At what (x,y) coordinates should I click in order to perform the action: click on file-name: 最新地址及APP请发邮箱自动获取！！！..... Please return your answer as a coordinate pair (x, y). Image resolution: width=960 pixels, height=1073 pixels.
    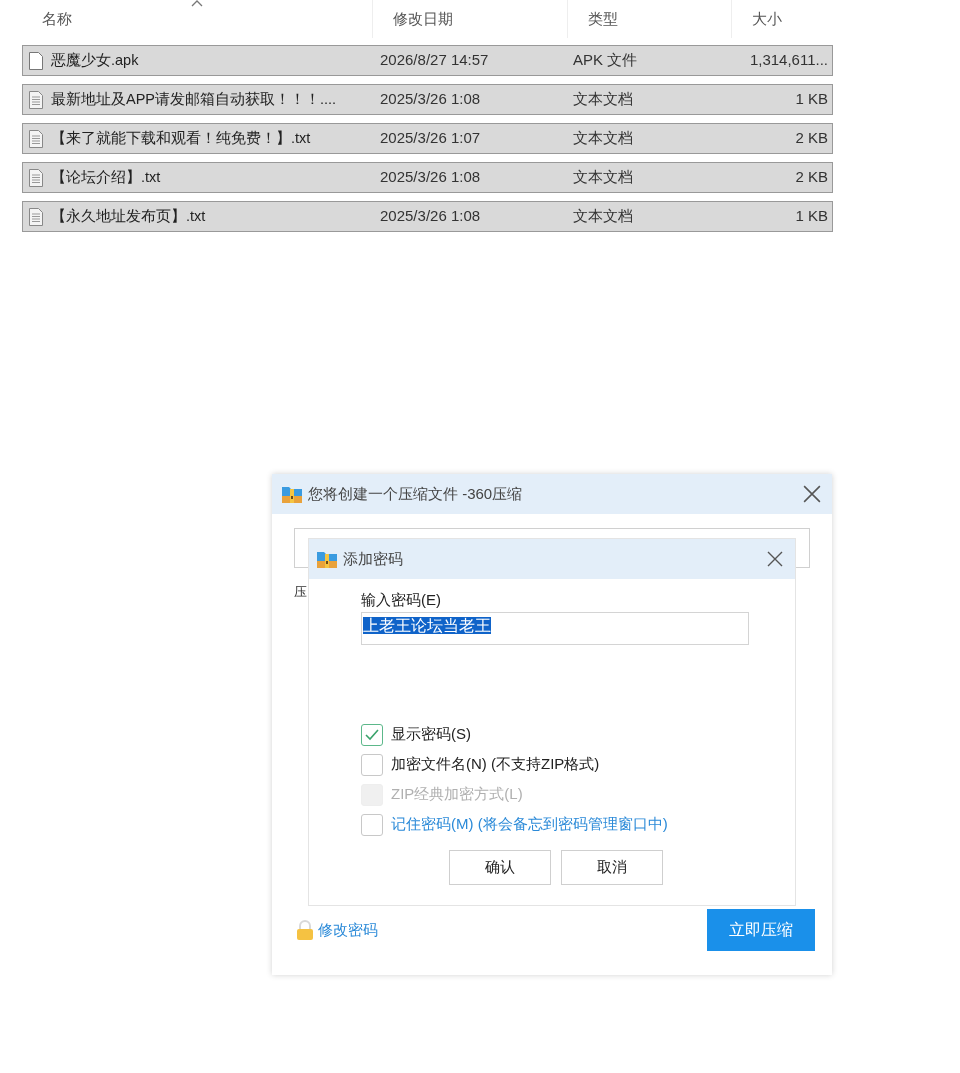
    Looking at the image, I should click on (194, 99).